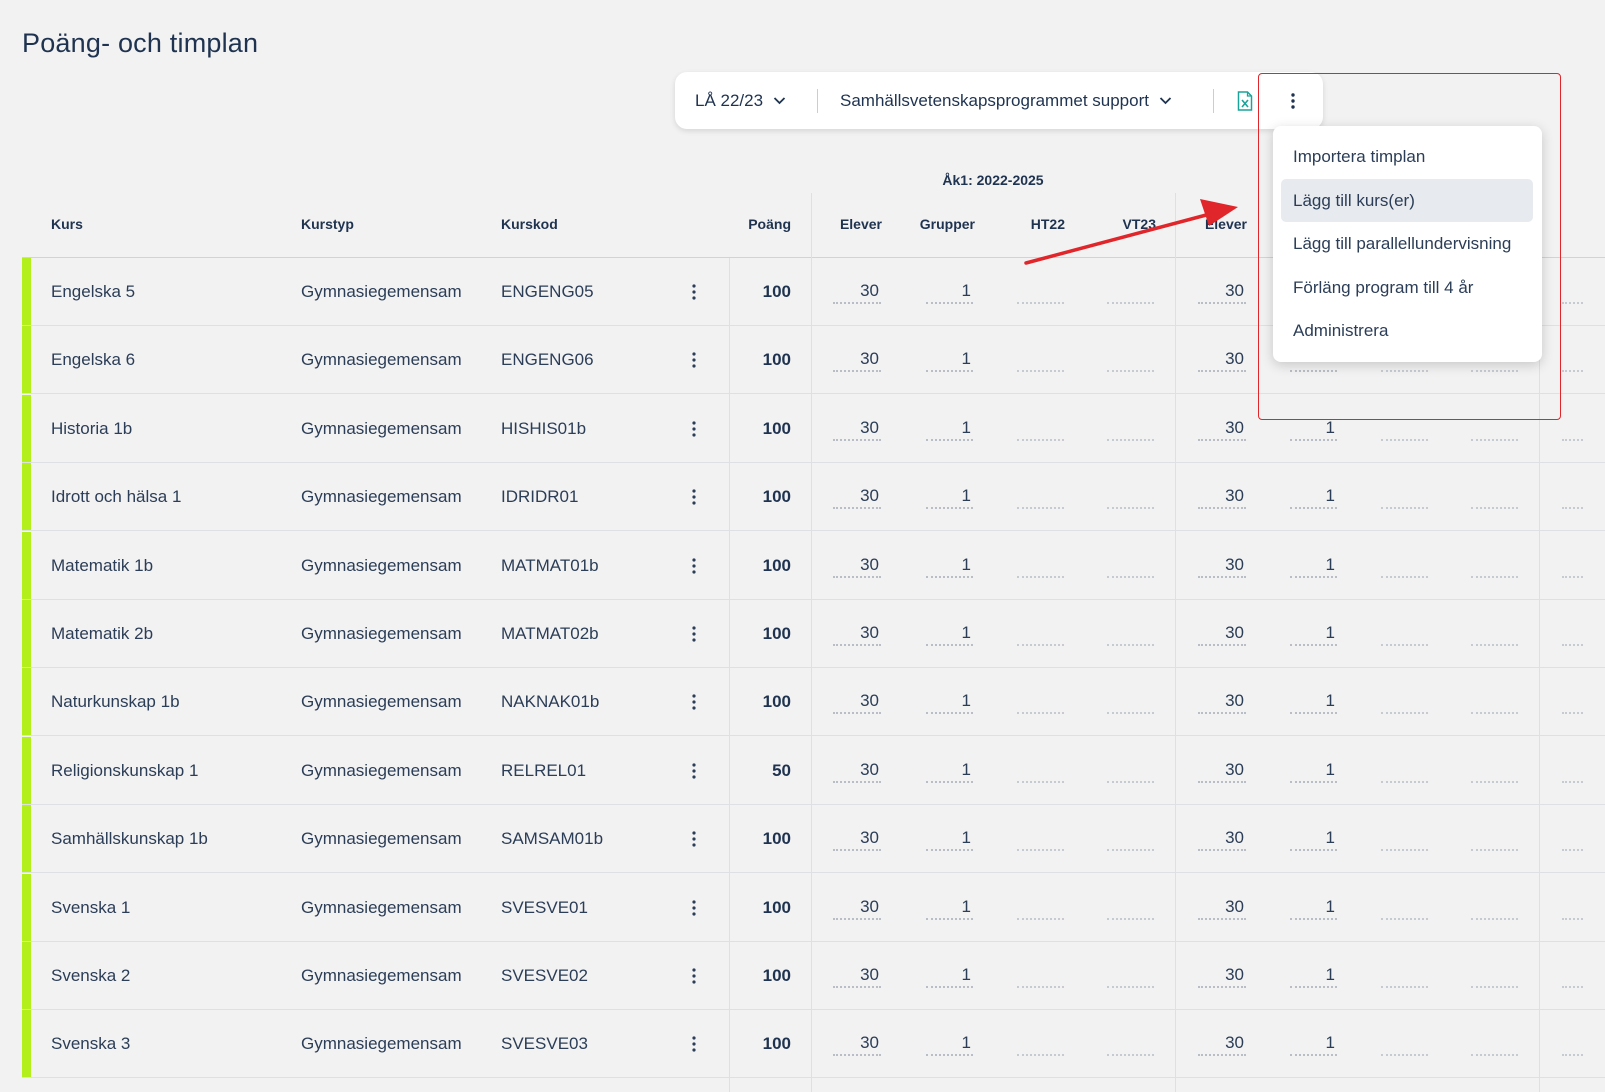 The width and height of the screenshot is (1605, 1092). What do you see at coordinates (1407, 156) in the screenshot?
I see `menu-item-import-timeplan: Importera timplan` at bounding box center [1407, 156].